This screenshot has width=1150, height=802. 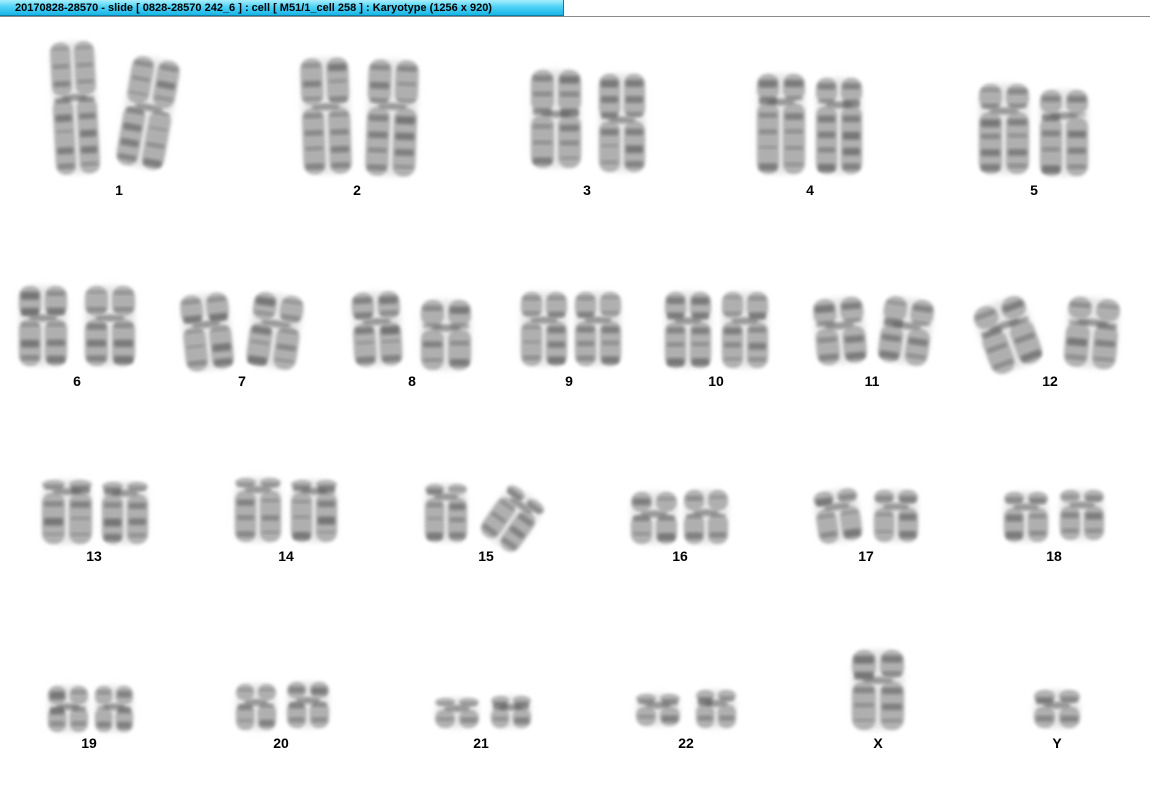 I want to click on chromosome-label-6: 6, so click(x=77, y=381).